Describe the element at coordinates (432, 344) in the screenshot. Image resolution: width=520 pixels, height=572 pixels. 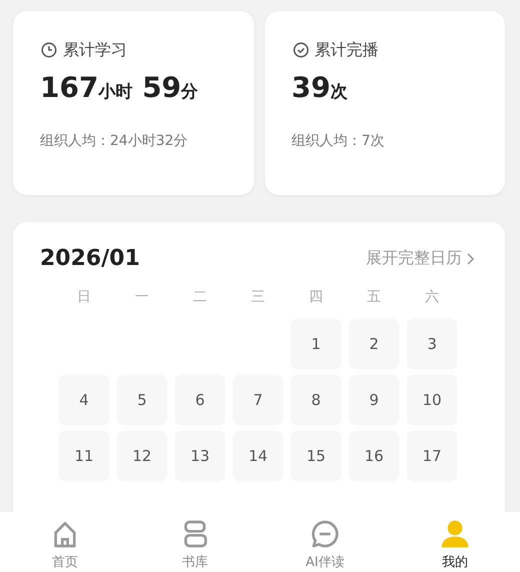
I see `calendar-day: 3` at that location.